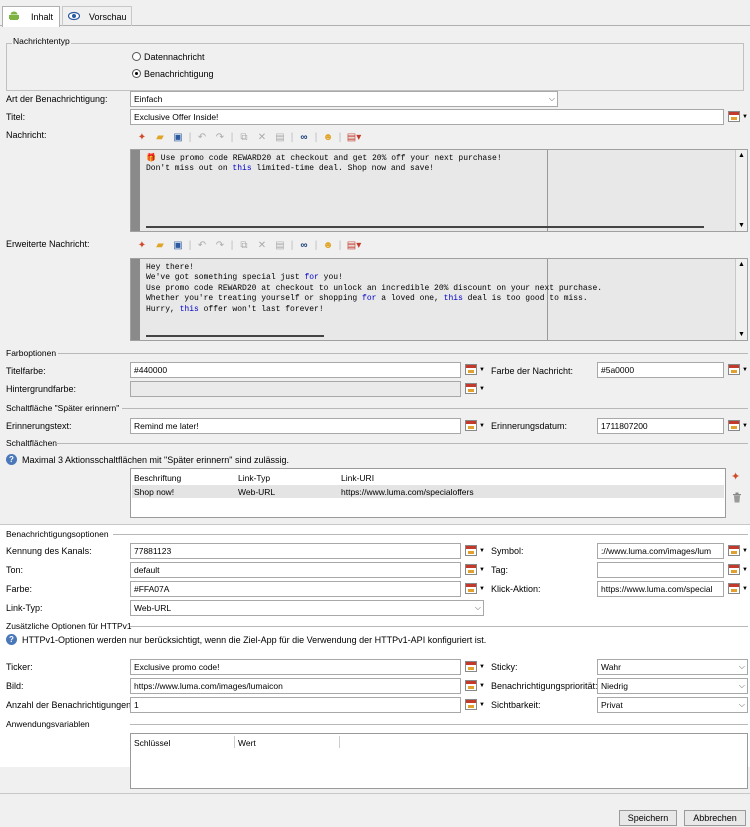  I want to click on erinnerungstext-input: Remind me later!, so click(295, 426).